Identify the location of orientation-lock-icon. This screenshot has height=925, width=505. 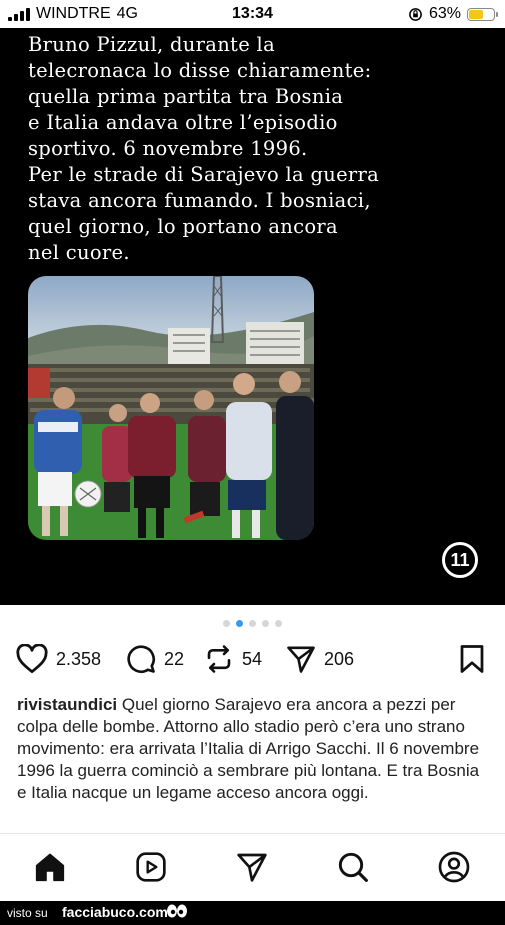
(415, 14).